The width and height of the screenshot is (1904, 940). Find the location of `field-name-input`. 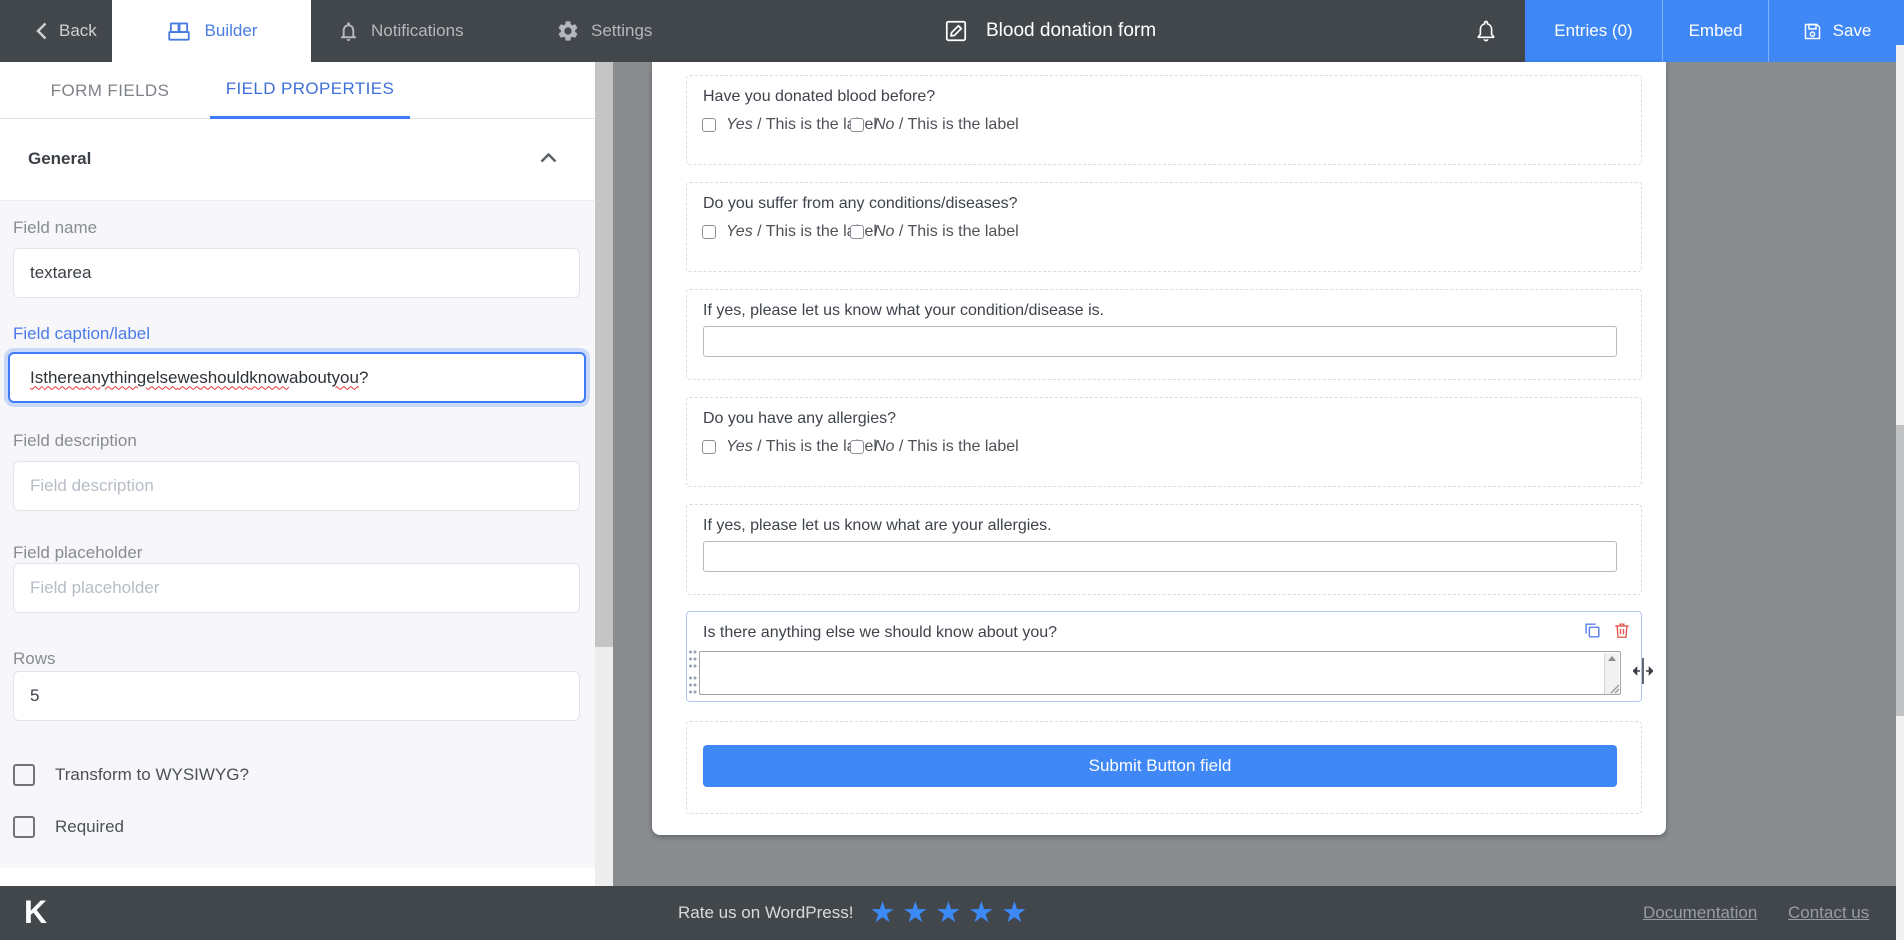

field-name-input is located at coordinates (296, 273).